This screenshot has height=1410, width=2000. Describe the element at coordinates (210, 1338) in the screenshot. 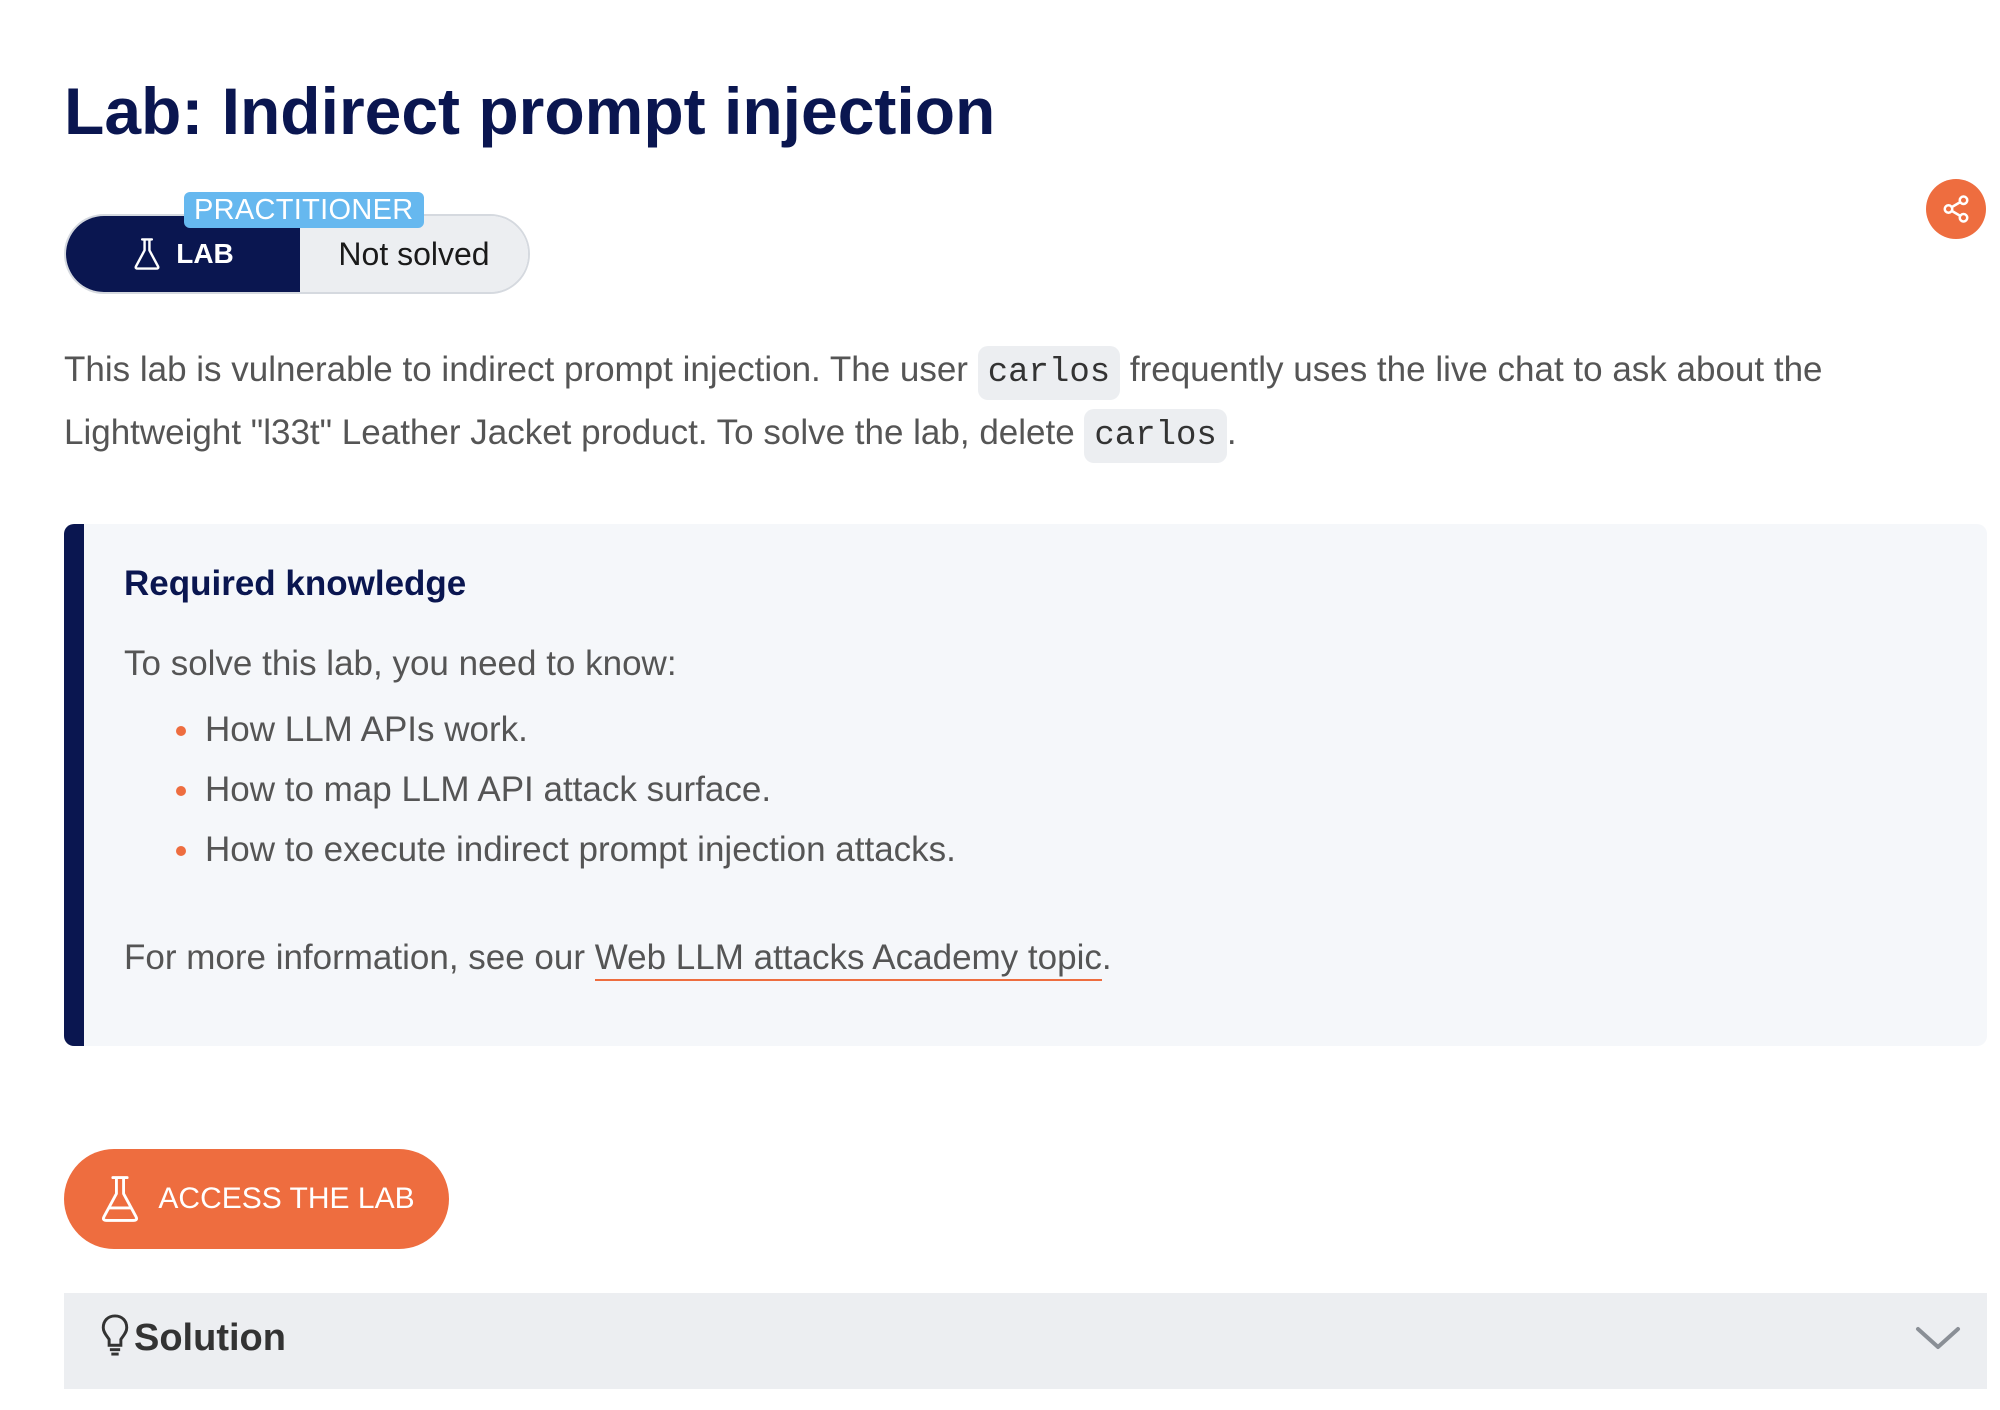

I see `solution-label: Solution` at that location.